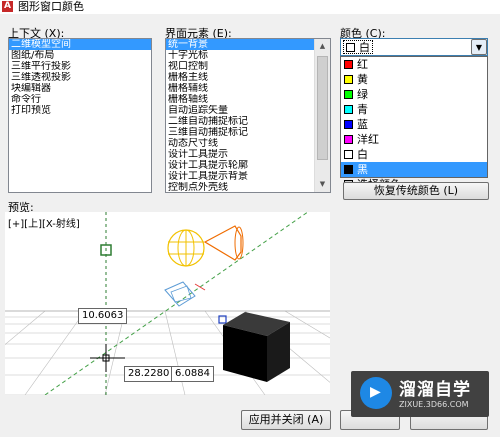 Image resolution: width=500 pixels, height=437 pixels. Describe the element at coordinates (362, 154) in the screenshot. I see `color-option-label: 白` at that location.